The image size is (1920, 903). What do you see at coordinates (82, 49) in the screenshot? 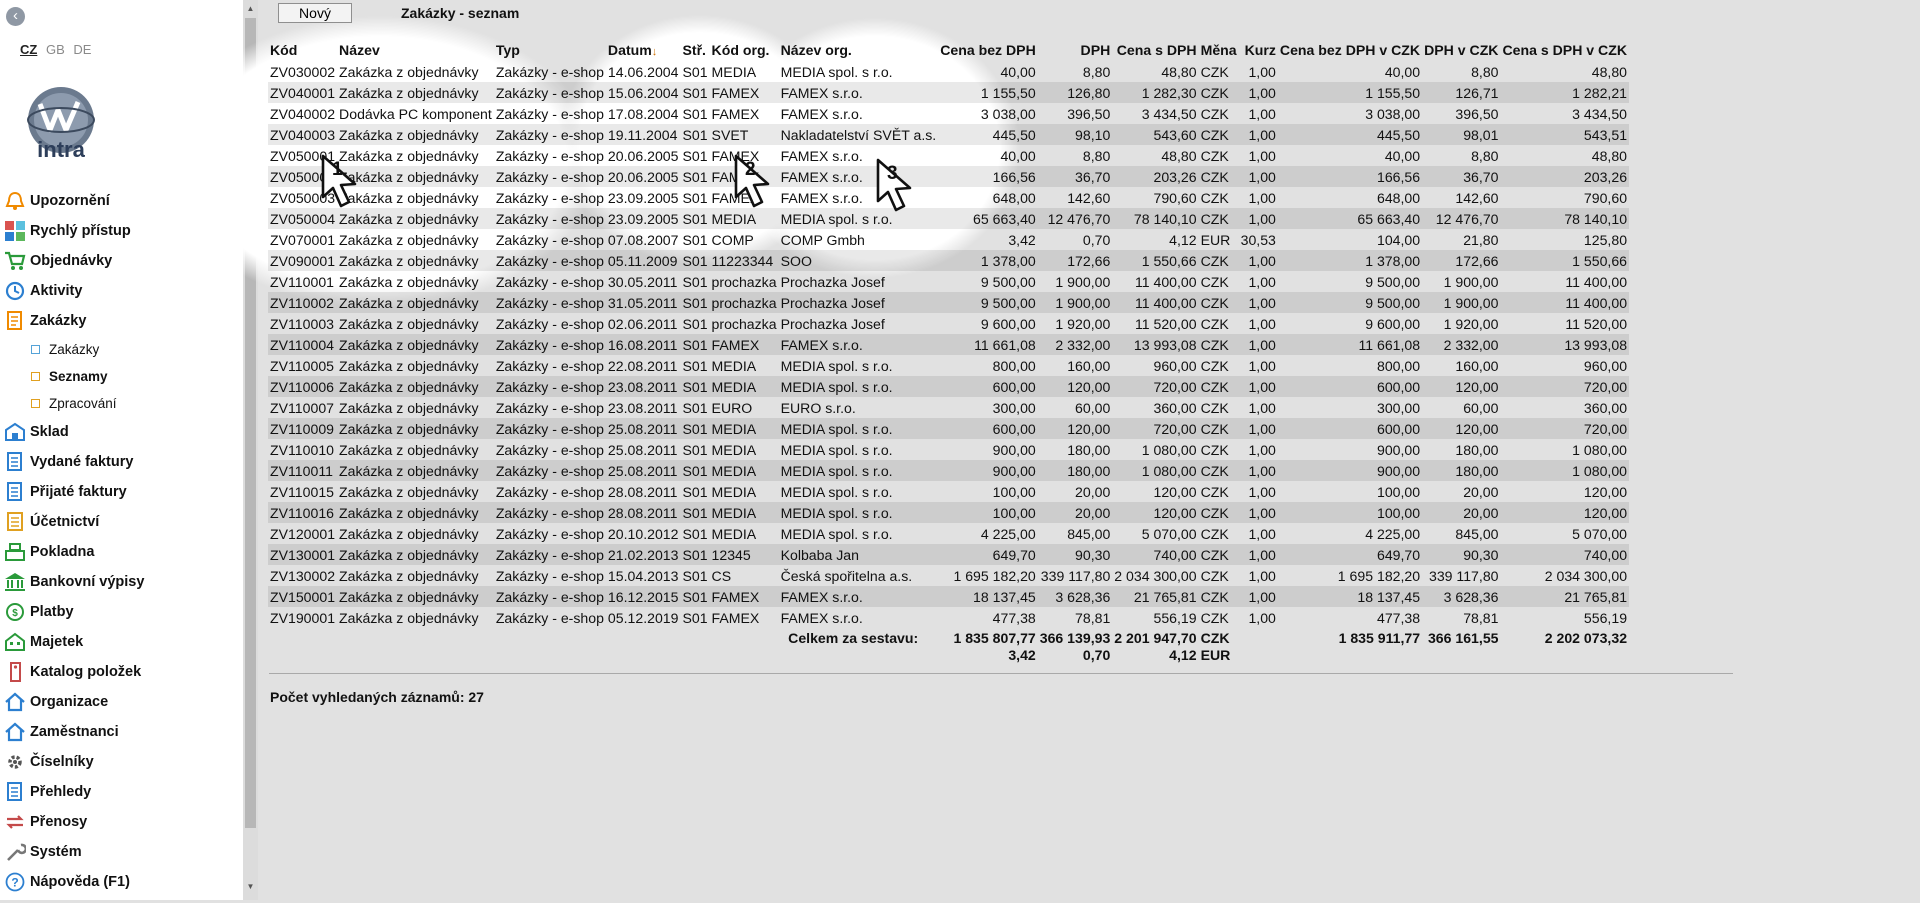
I see `lang-de: DE` at bounding box center [82, 49].